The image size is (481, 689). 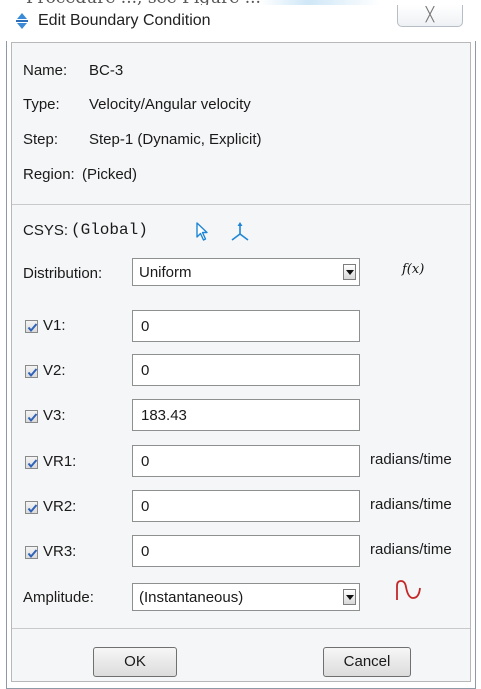 I want to click on vr3-label: VR3:, so click(x=60, y=551).